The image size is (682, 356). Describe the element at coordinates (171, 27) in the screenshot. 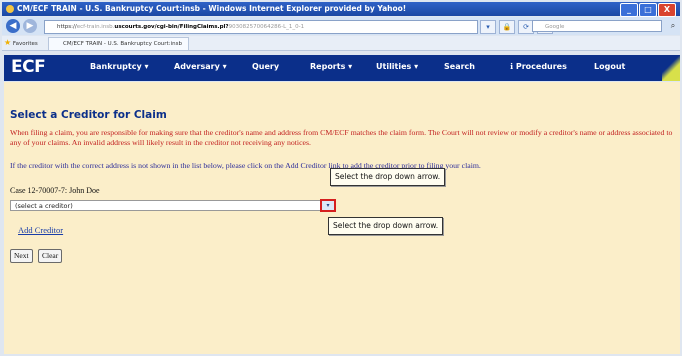

I see `url-path: uscourts.gov/cgi-bin/FilingClaims.pl?` at that location.